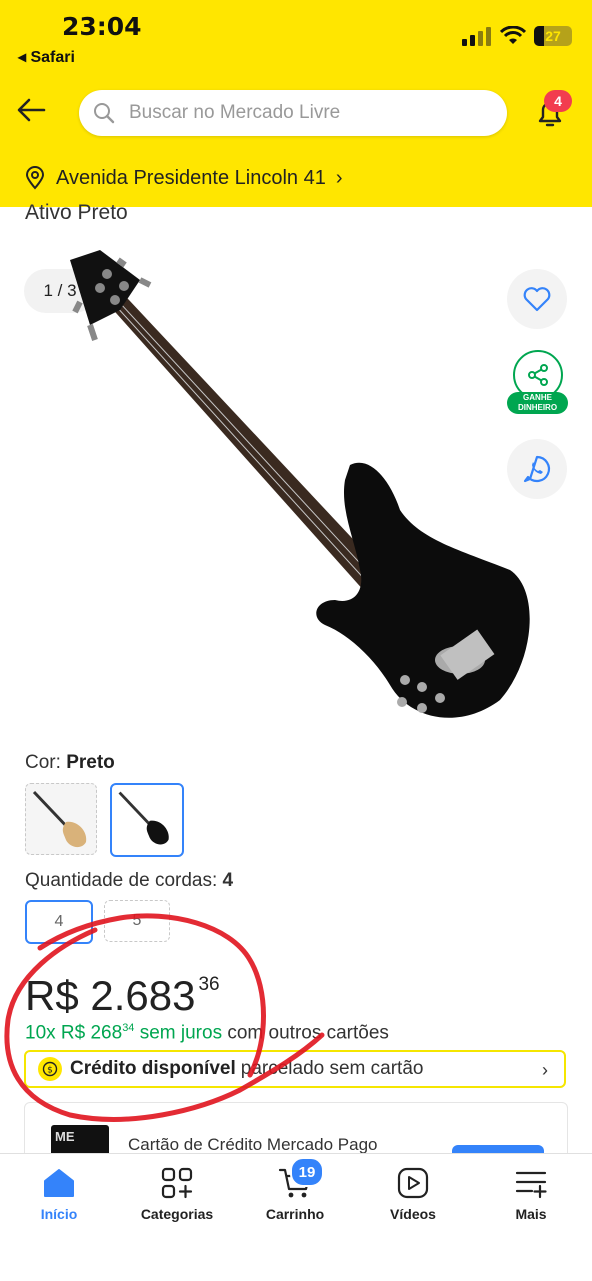  I want to click on color-value: Preto, so click(90, 762).